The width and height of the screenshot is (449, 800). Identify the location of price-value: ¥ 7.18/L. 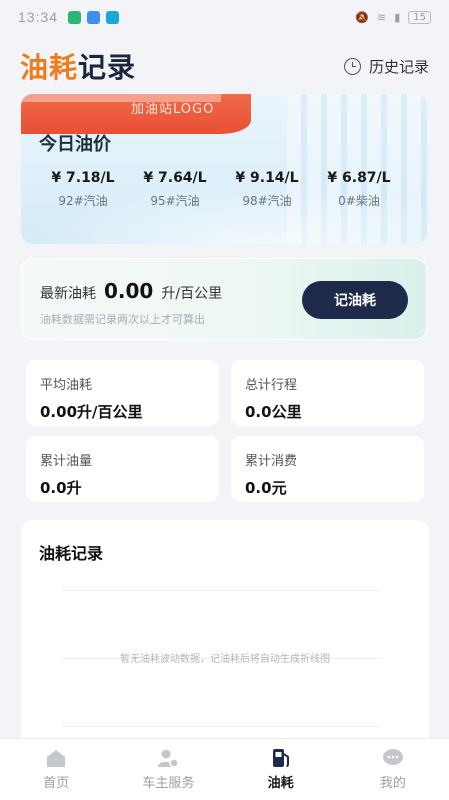
(83, 178).